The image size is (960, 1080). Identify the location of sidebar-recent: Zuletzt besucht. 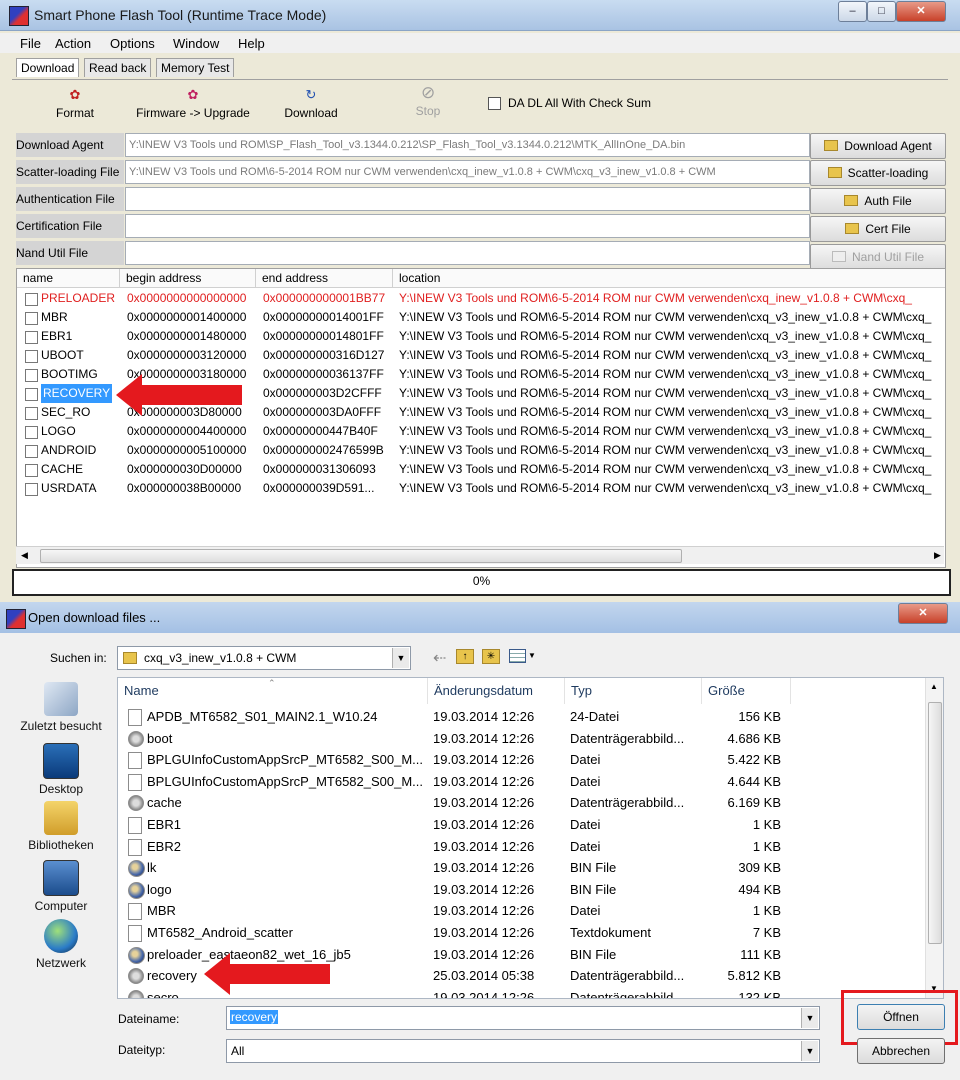
(61, 707).